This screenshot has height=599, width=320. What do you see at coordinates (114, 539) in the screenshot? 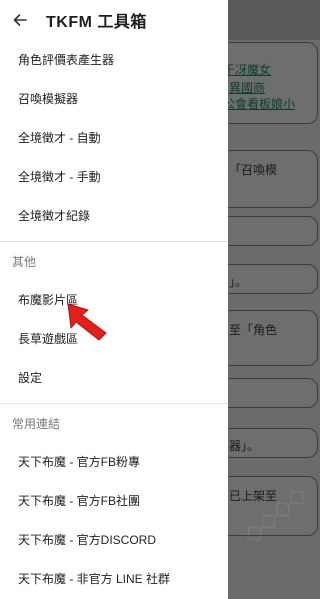
I see `link-official-discord: 天下布魔 - 官方DISCORD` at bounding box center [114, 539].